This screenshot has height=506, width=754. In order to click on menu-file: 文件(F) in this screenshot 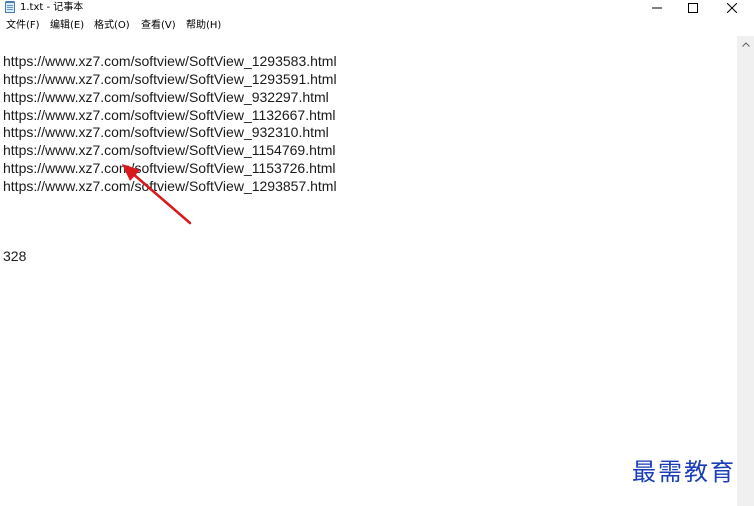, I will do `click(23, 26)`.